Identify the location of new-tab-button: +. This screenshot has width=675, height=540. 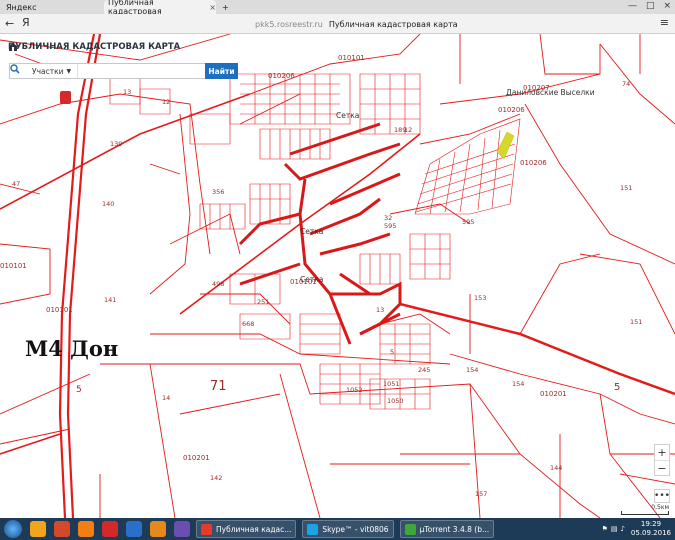
(225, 7).